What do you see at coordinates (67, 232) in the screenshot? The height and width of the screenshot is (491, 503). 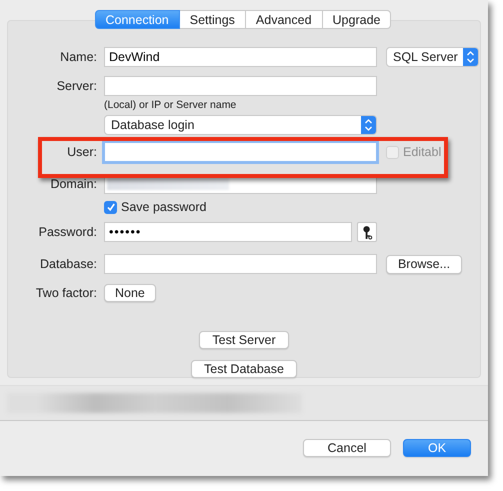 I see `field-label: Password:` at bounding box center [67, 232].